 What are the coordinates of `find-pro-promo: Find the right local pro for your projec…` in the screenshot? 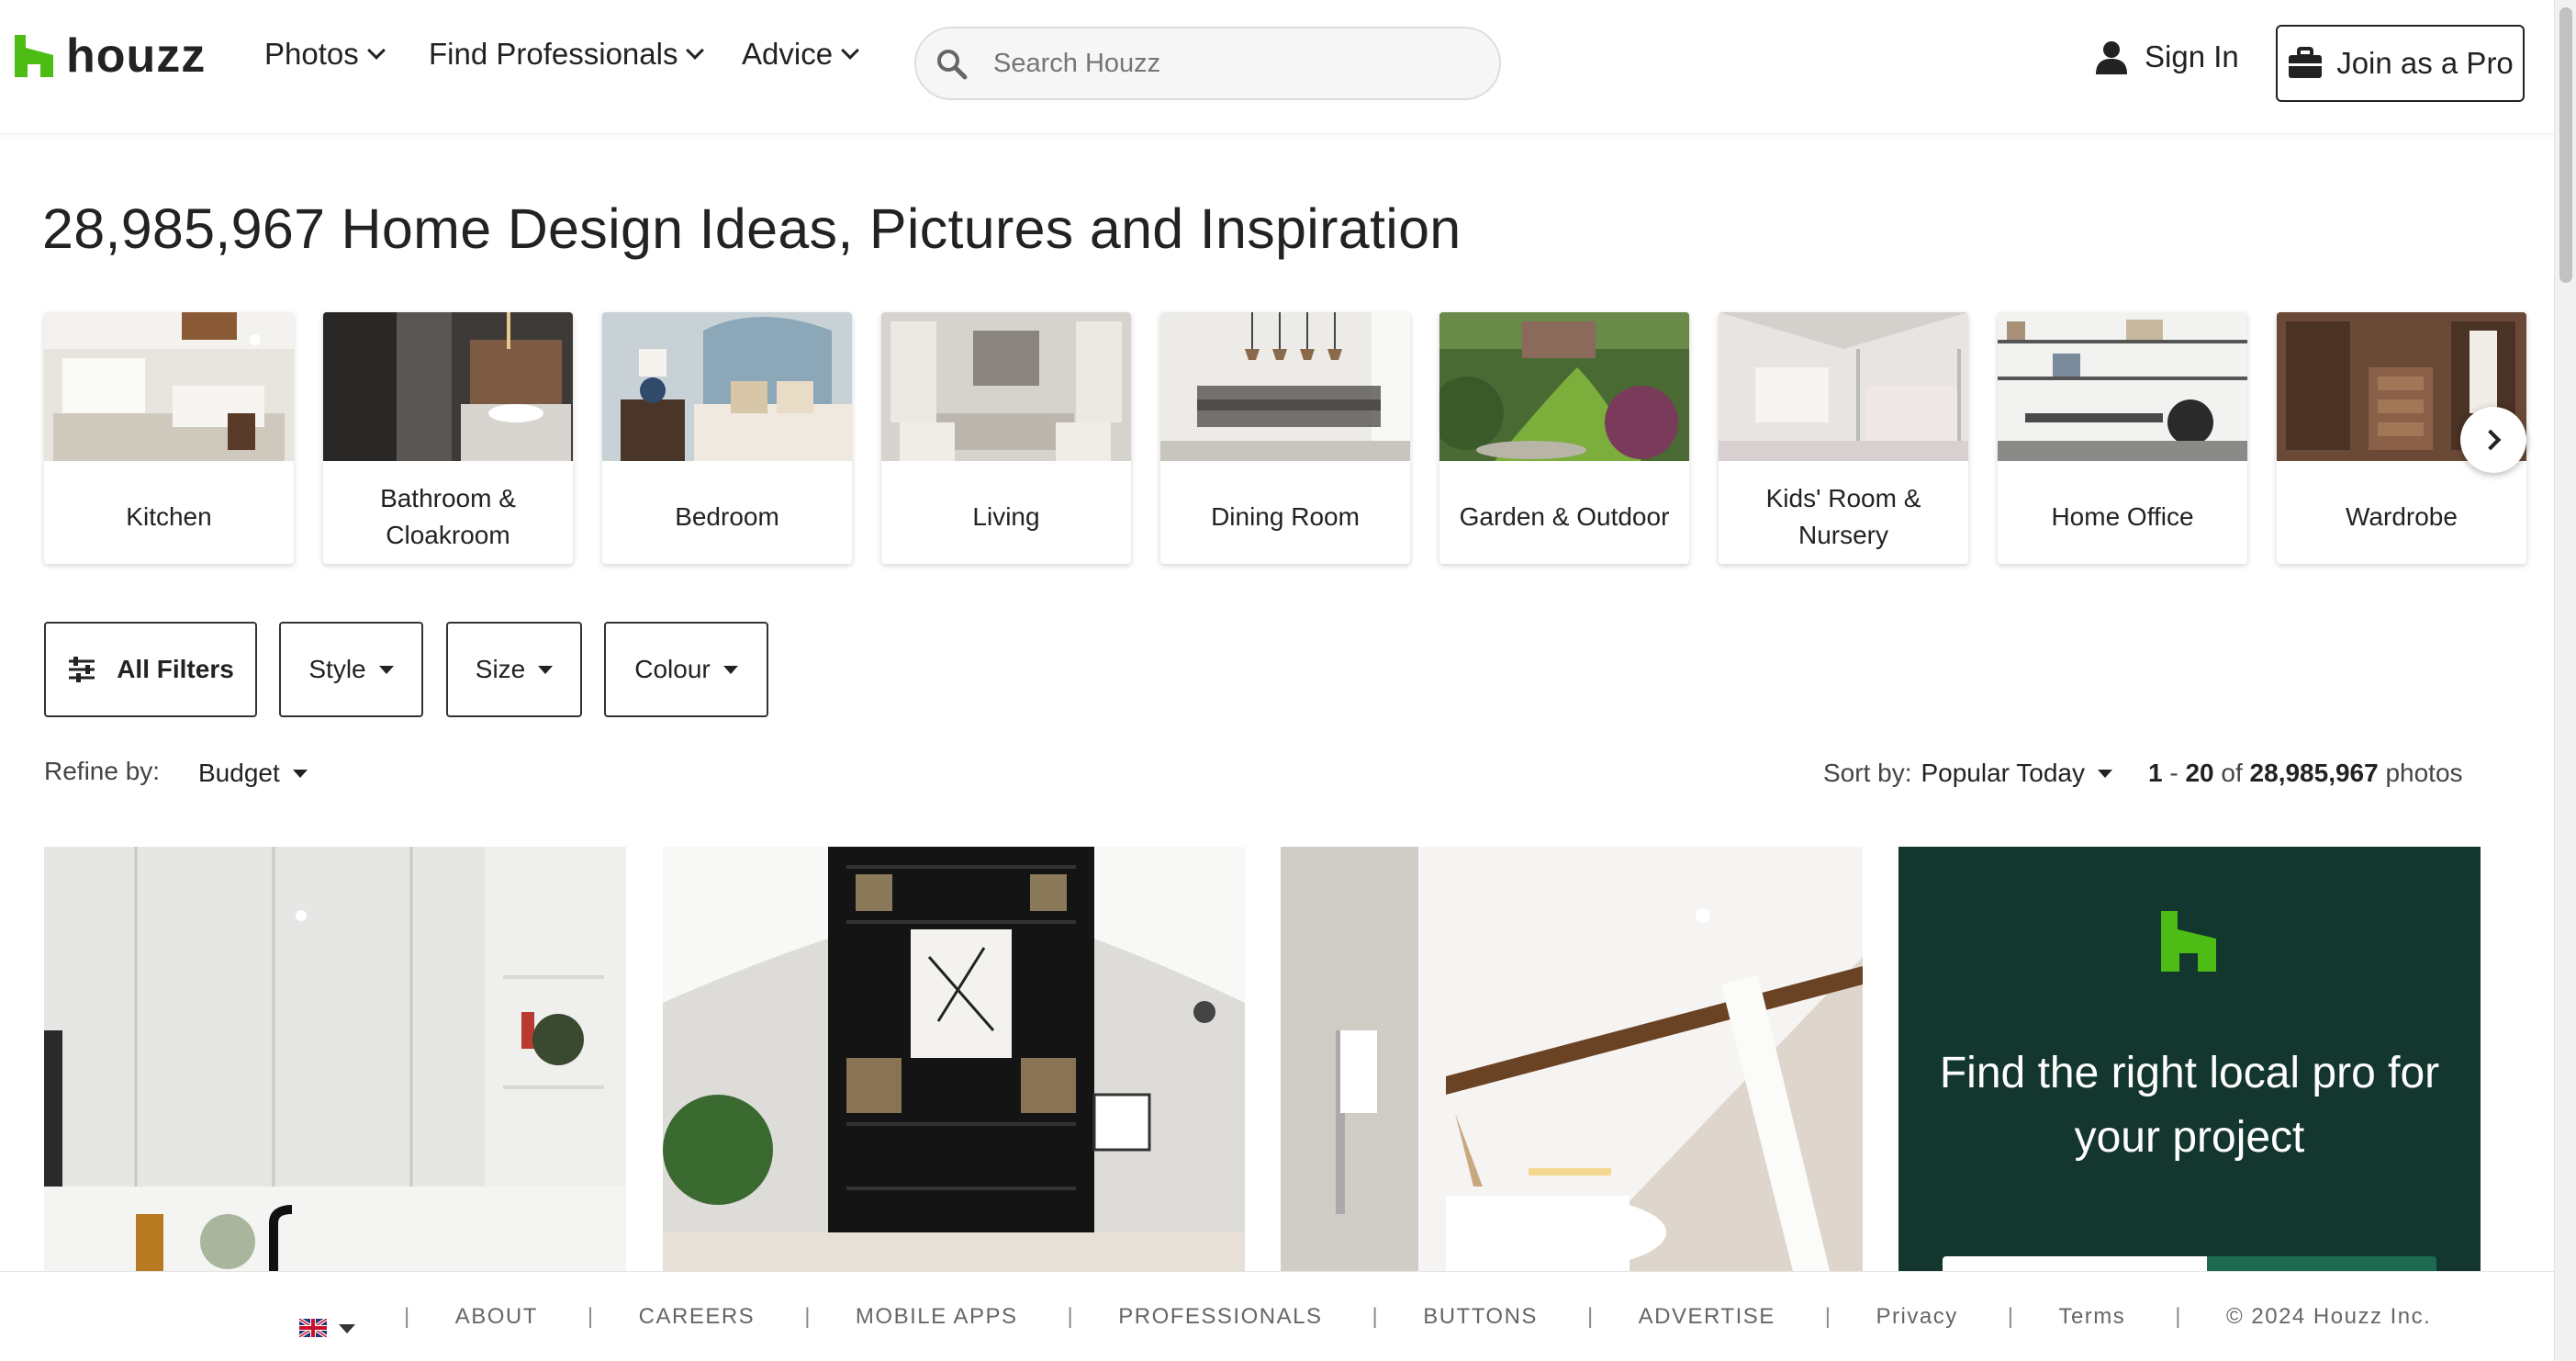 It's located at (2189, 1070).